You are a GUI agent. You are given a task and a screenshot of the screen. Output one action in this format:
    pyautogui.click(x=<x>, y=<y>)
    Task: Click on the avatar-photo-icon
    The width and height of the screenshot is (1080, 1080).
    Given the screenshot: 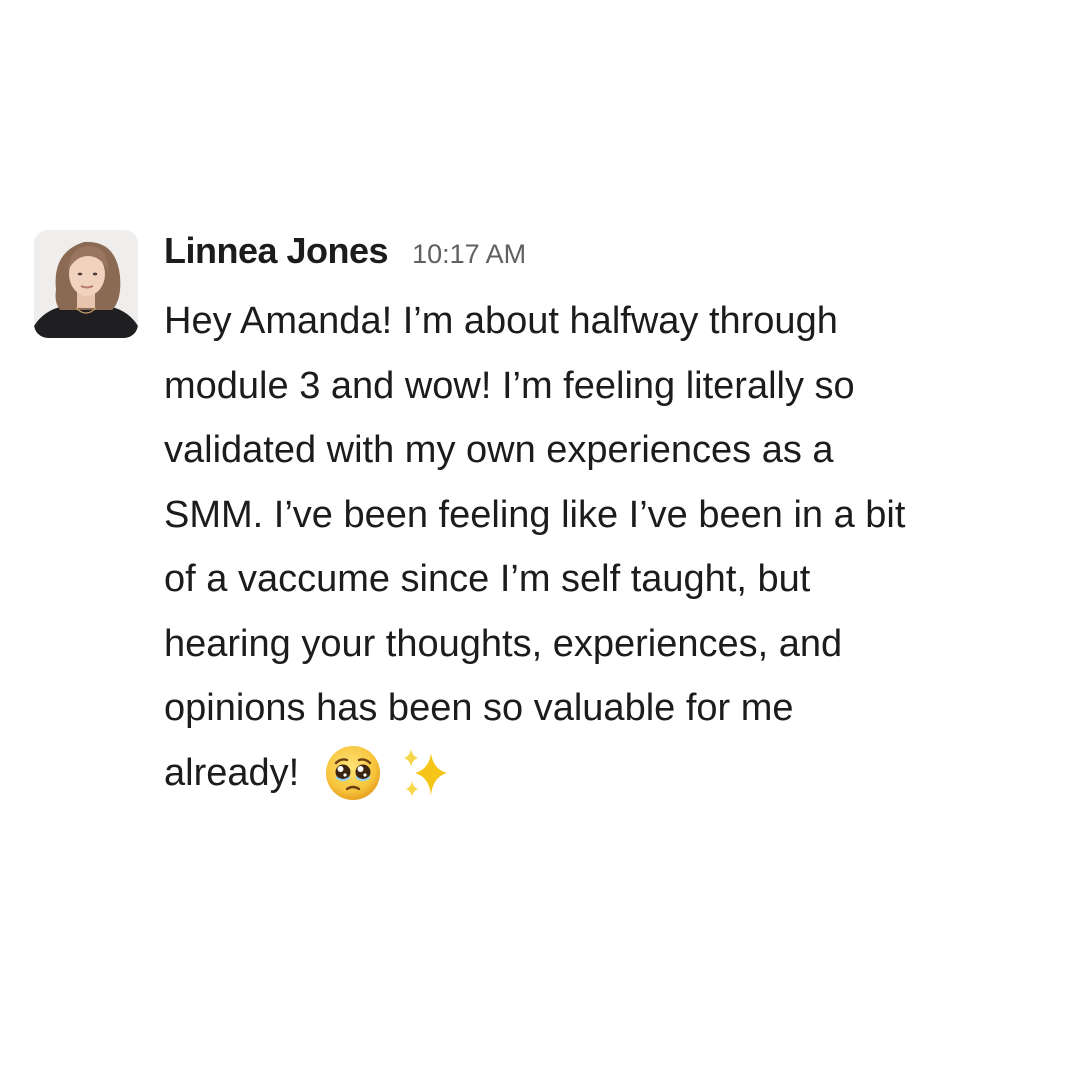 What is the action you would take?
    pyautogui.click(x=86, y=284)
    